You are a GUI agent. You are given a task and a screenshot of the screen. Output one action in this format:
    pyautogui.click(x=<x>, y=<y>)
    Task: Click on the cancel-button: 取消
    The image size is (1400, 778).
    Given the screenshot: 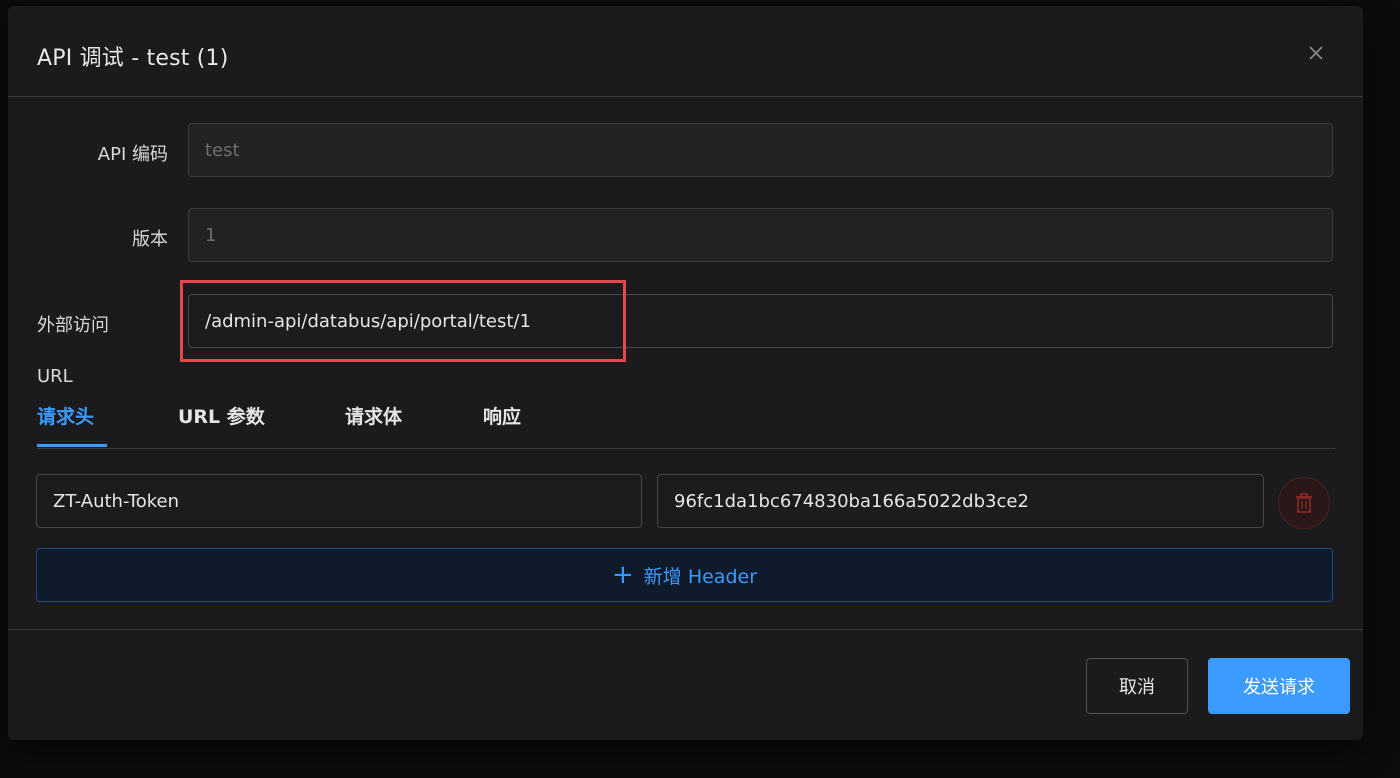 What is the action you would take?
    pyautogui.click(x=1137, y=686)
    